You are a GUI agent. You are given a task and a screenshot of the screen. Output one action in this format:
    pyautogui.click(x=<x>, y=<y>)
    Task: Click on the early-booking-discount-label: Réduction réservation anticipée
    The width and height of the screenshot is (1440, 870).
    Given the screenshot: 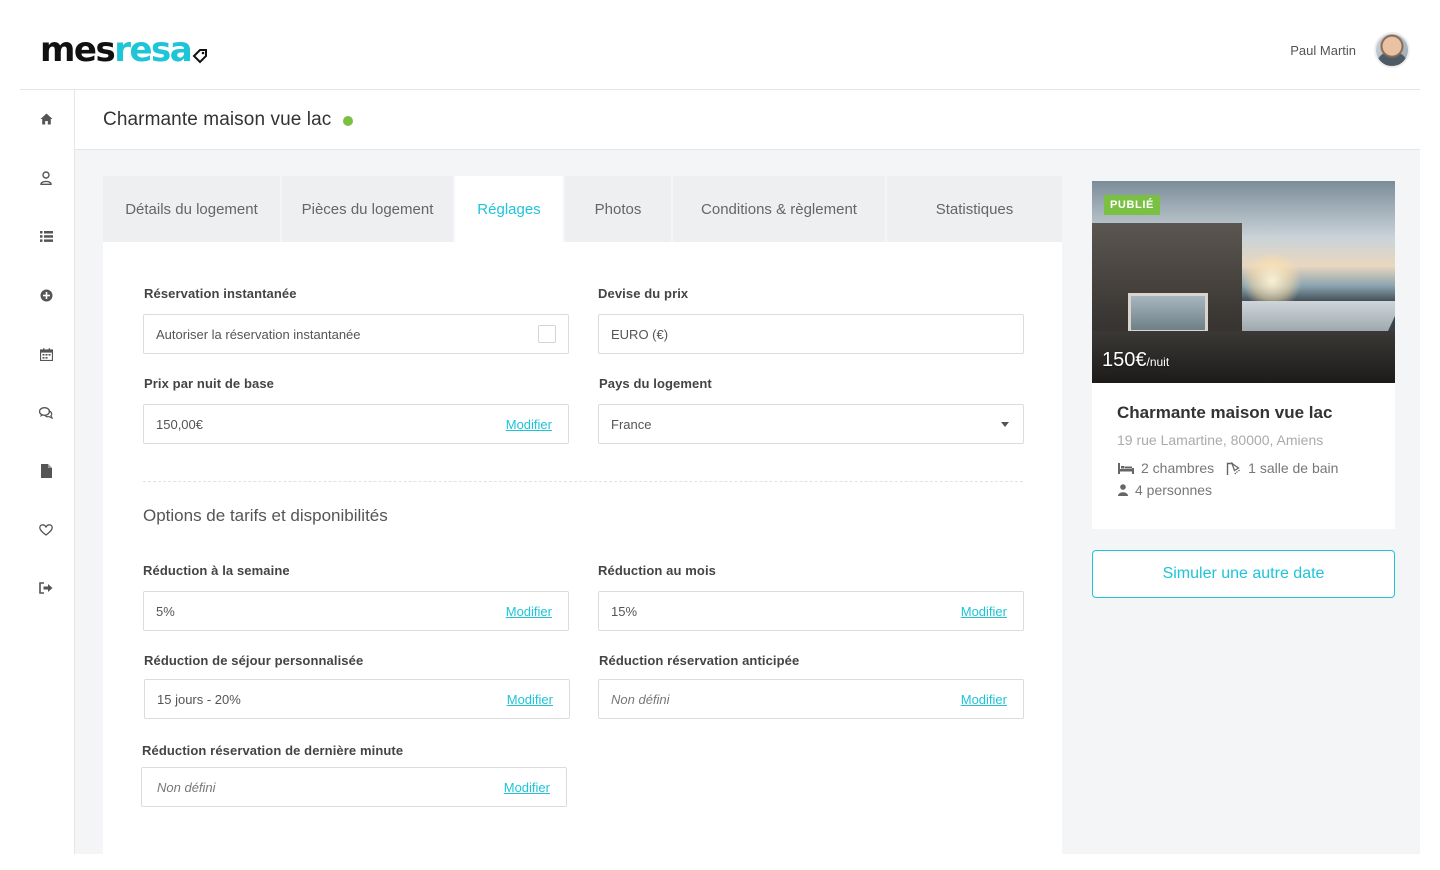 What is the action you would take?
    pyautogui.click(x=699, y=660)
    